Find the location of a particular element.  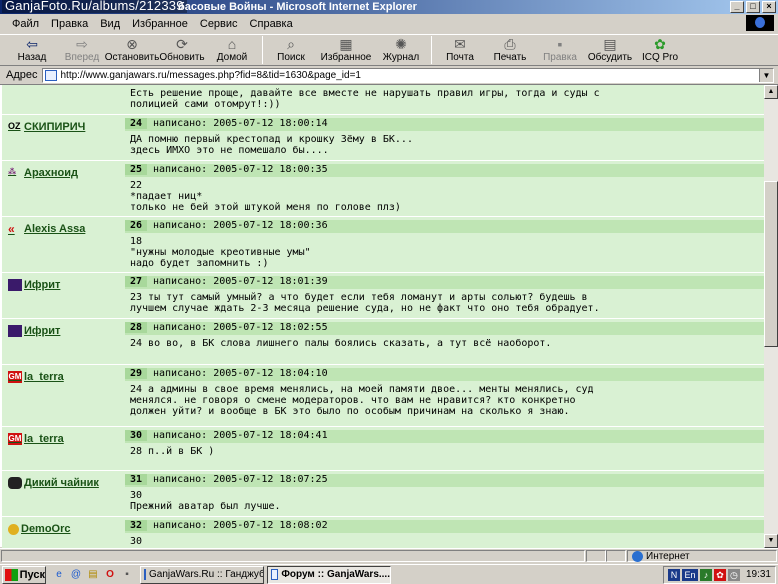

post-header: 25 написано: 2005-07-12 18:00:35 is located at coordinates (444, 170).